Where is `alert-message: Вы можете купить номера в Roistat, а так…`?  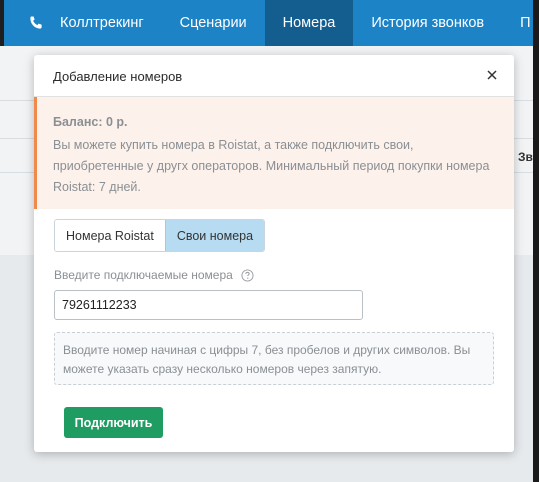 alert-message: Вы можете купить номера в Roistat, а так… is located at coordinates (271, 166).